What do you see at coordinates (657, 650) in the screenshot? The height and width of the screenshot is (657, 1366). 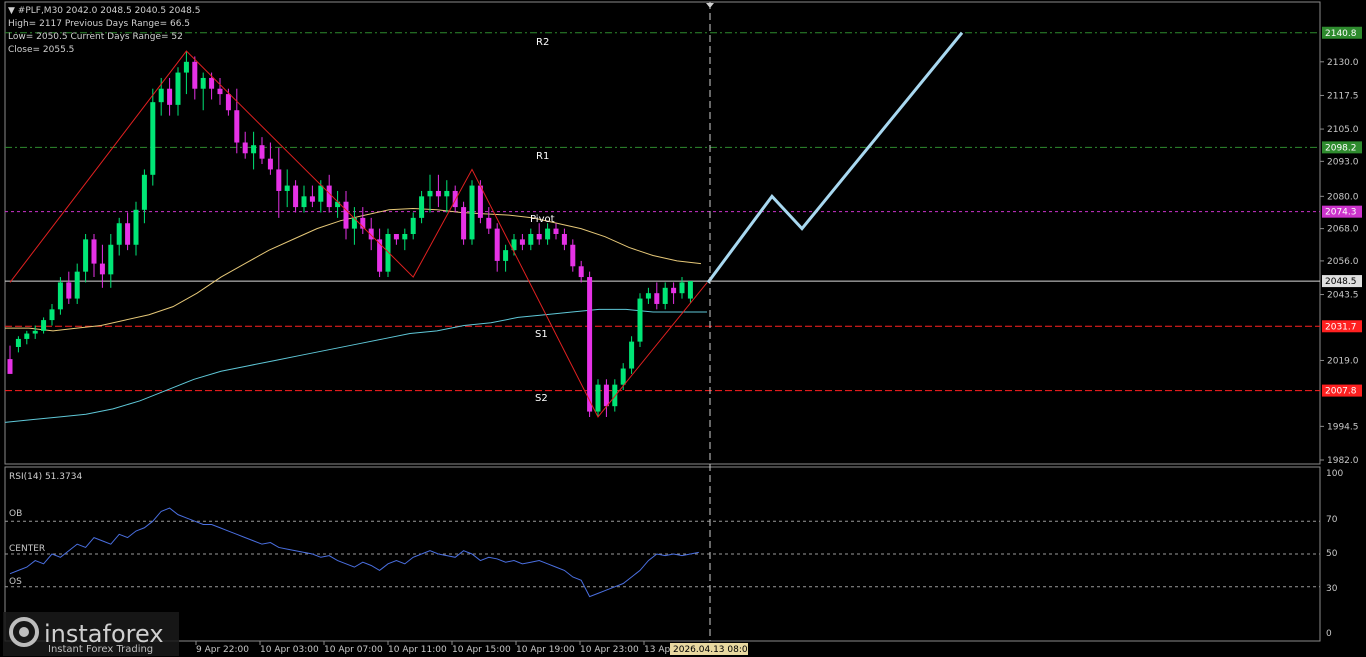 I see `time-tick-label: 13 Ap` at bounding box center [657, 650].